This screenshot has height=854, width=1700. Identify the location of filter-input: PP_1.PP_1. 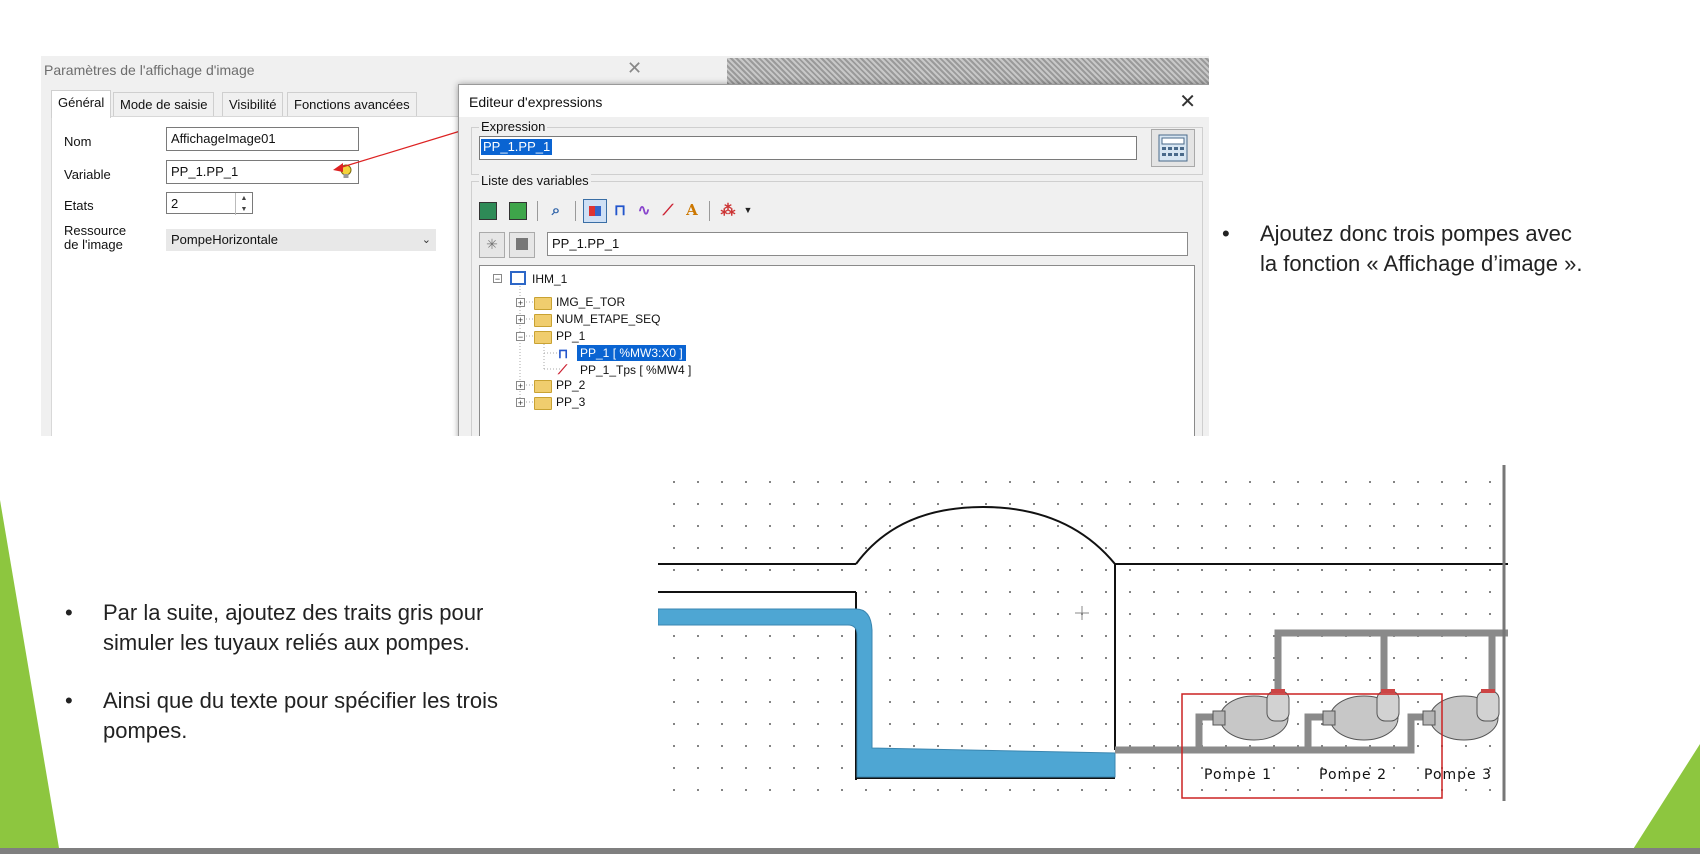
(867, 244).